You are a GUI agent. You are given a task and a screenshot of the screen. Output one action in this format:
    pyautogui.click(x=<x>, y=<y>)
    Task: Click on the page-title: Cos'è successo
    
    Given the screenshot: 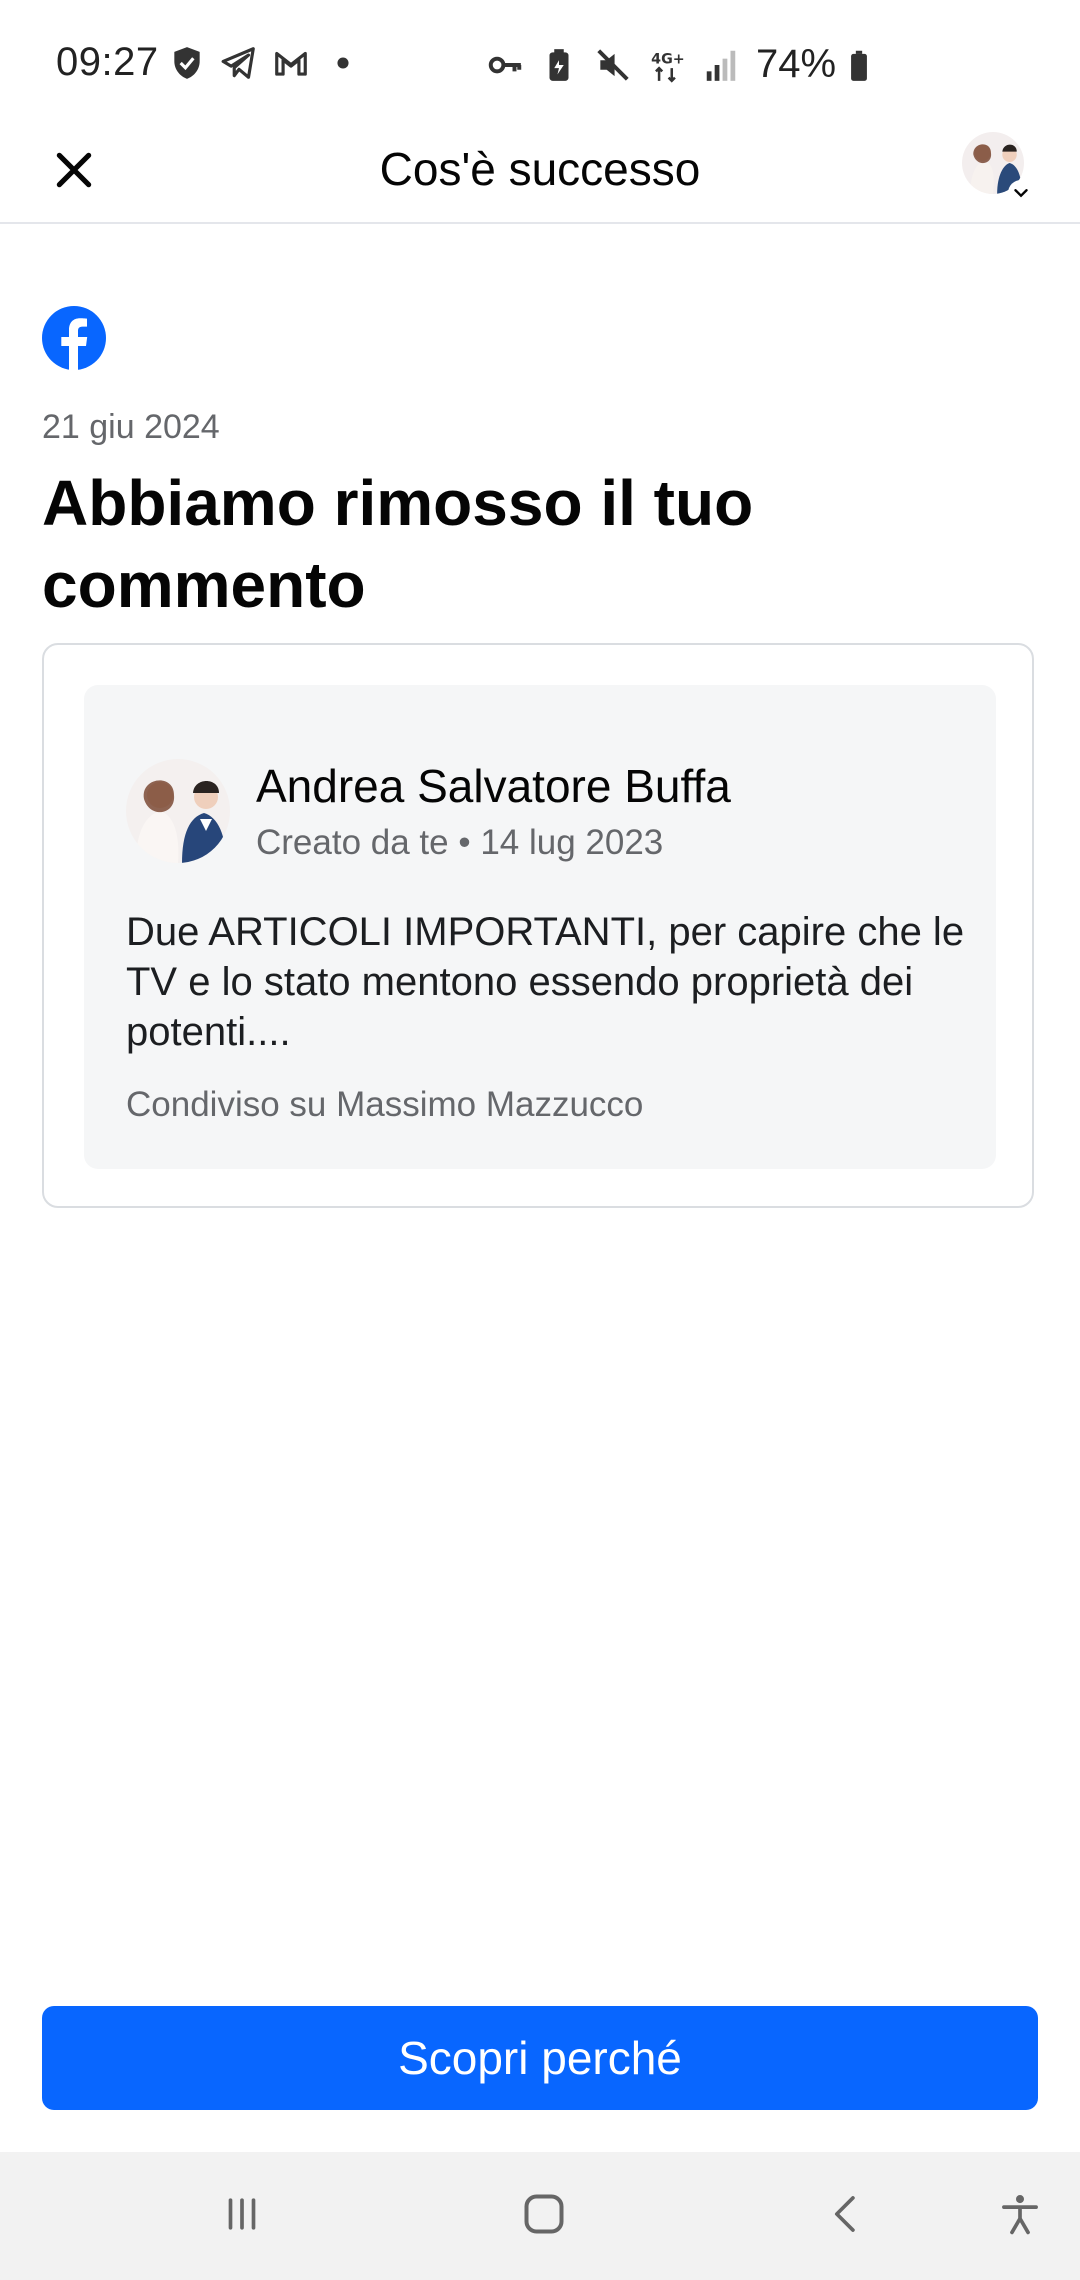 What is the action you would take?
    pyautogui.click(x=540, y=169)
    